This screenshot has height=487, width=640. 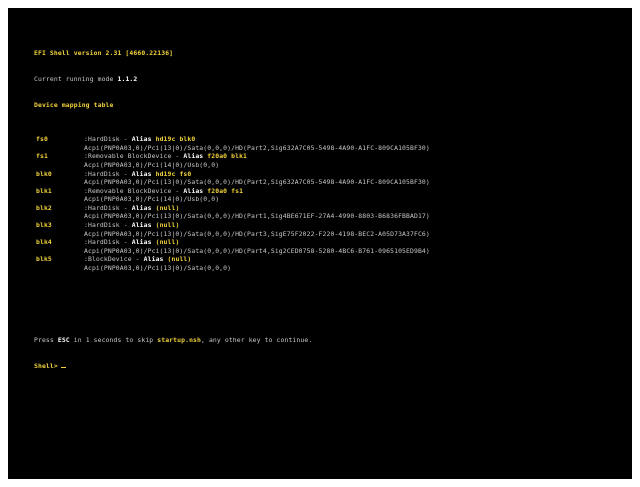 I want to click on mapping-device-type: :BlockDevice -, so click(x=114, y=259).